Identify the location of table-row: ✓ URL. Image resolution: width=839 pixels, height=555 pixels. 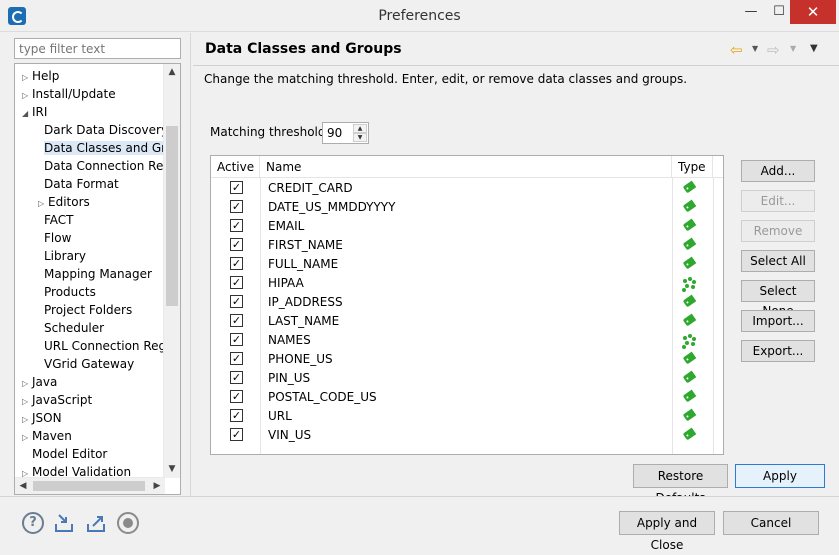
(467, 416).